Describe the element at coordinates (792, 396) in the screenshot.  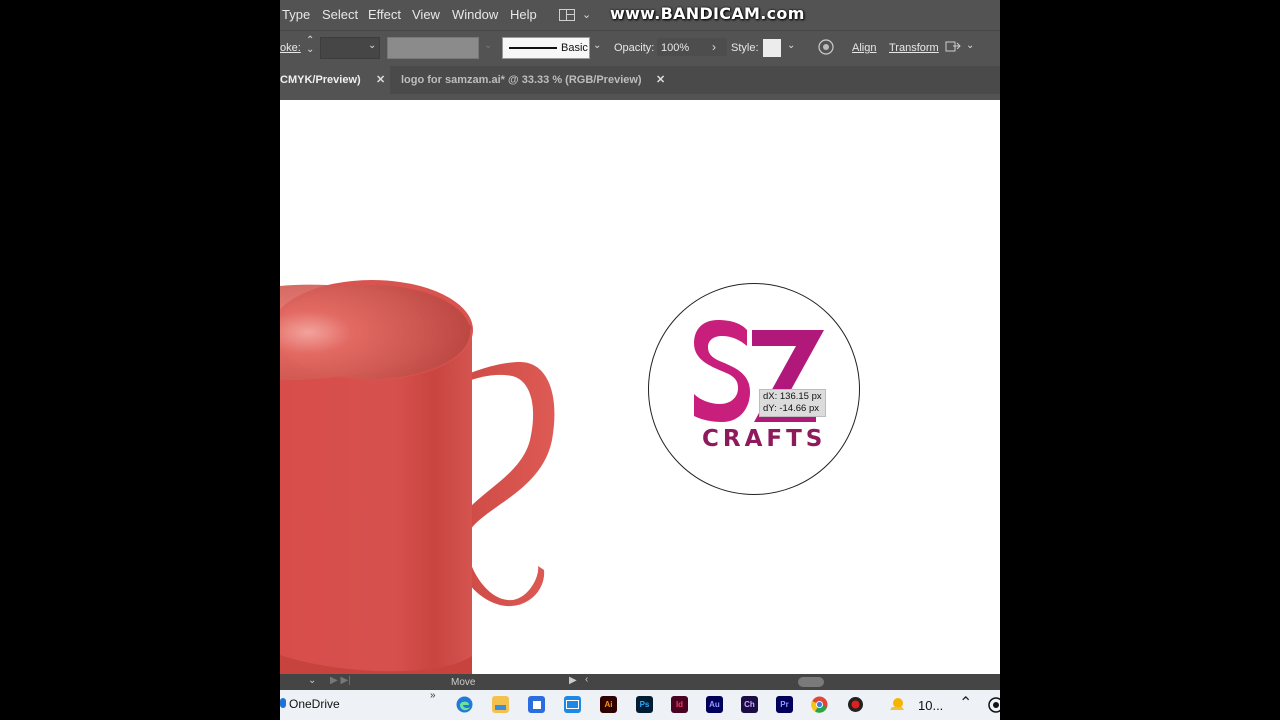
I see `dx-readout: dX: 136.15 px` at that location.